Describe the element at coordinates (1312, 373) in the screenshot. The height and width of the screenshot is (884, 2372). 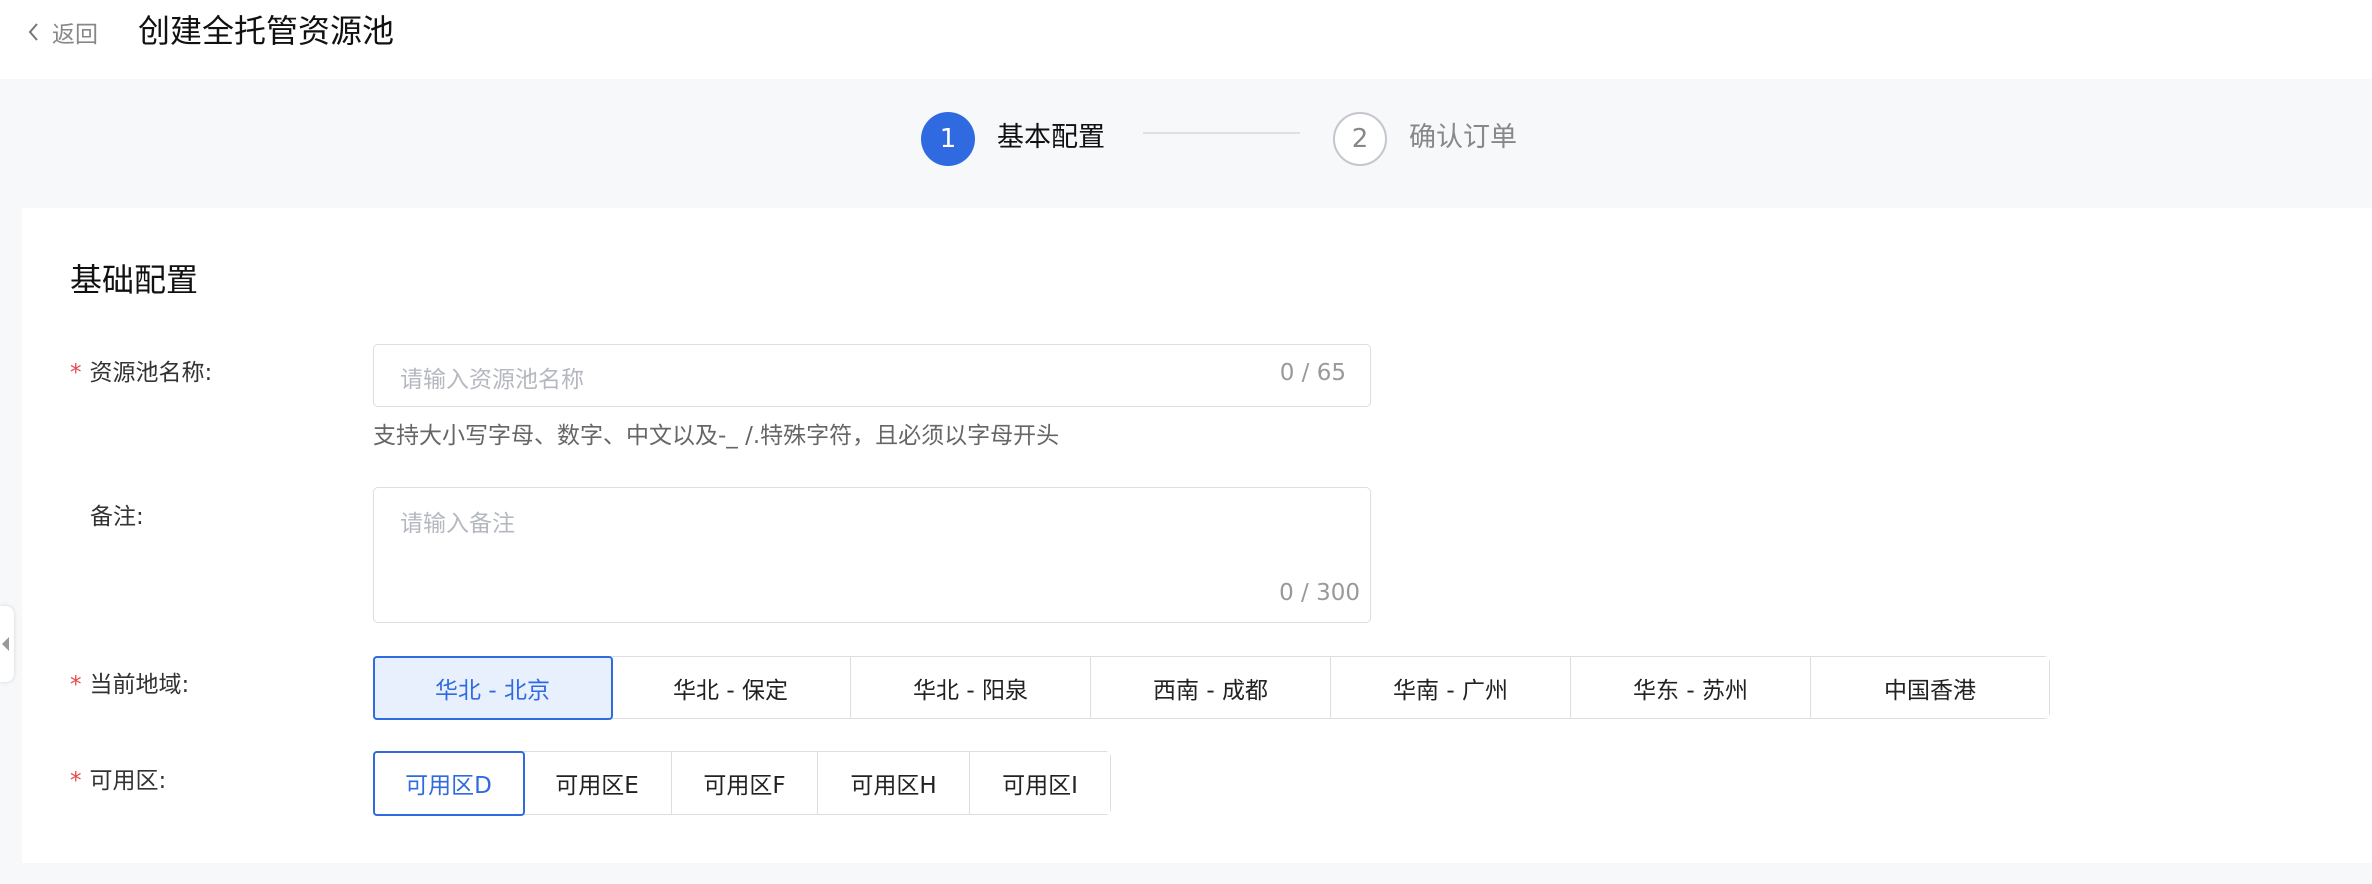
I see `name-counter: 0 / 65` at that location.